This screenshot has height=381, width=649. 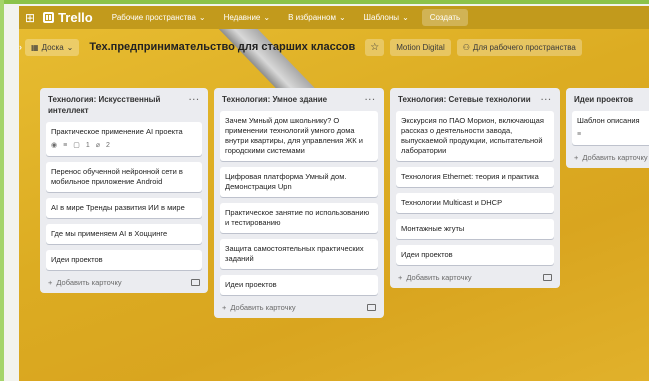 I want to click on watch-icon: ◉, so click(x=54, y=145).